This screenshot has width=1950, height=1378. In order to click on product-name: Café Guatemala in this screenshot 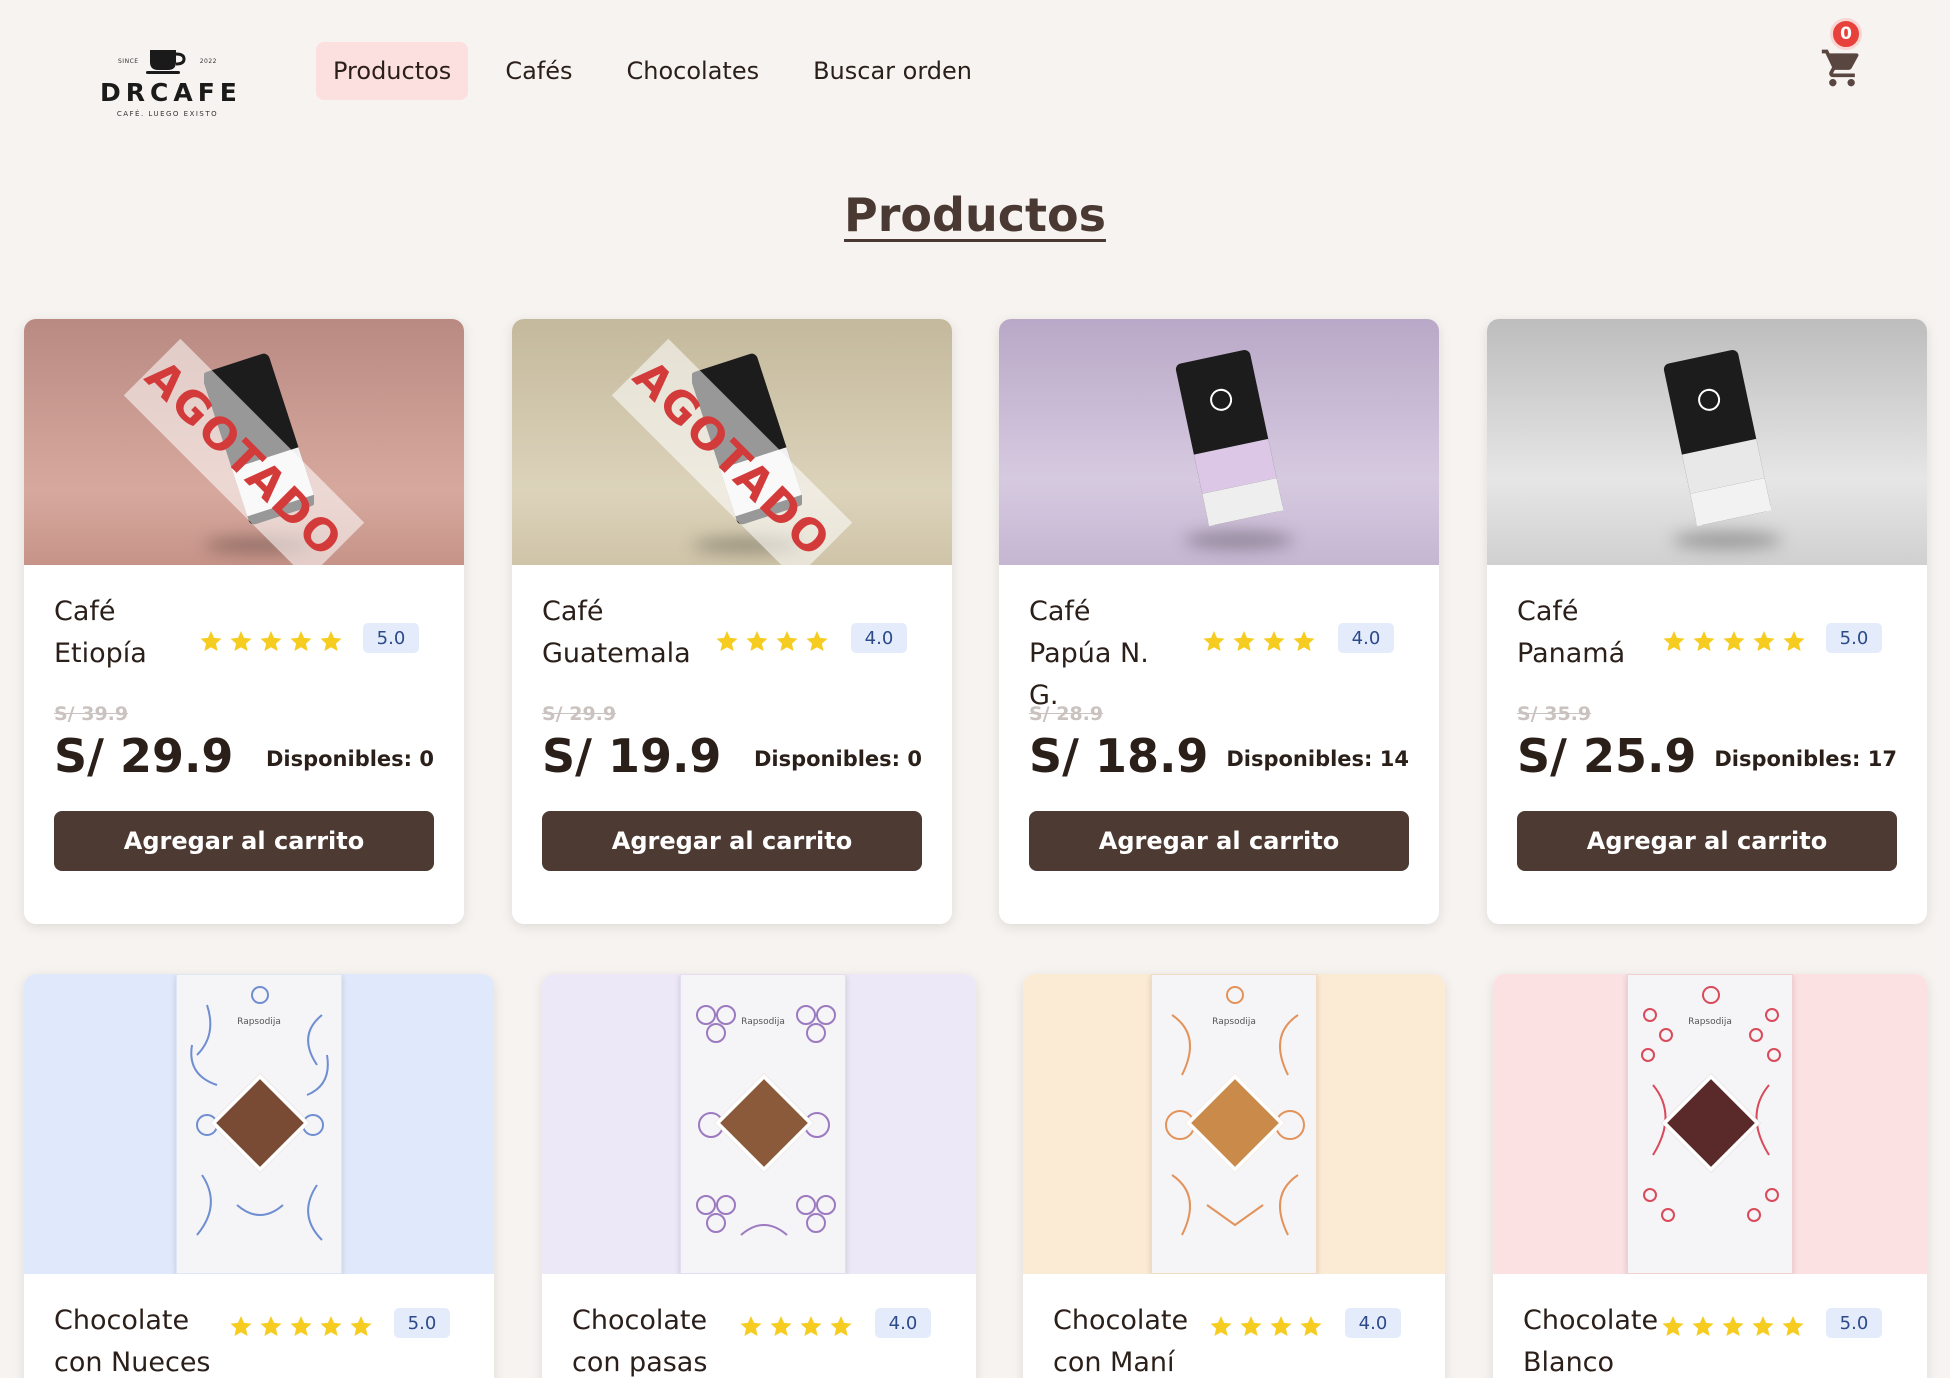, I will do `click(616, 632)`.